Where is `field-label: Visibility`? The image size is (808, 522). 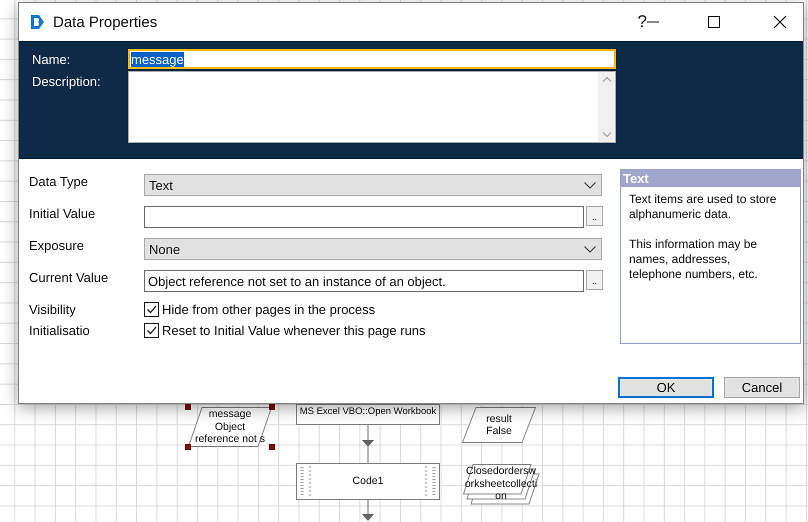
field-label: Visibility is located at coordinates (53, 310).